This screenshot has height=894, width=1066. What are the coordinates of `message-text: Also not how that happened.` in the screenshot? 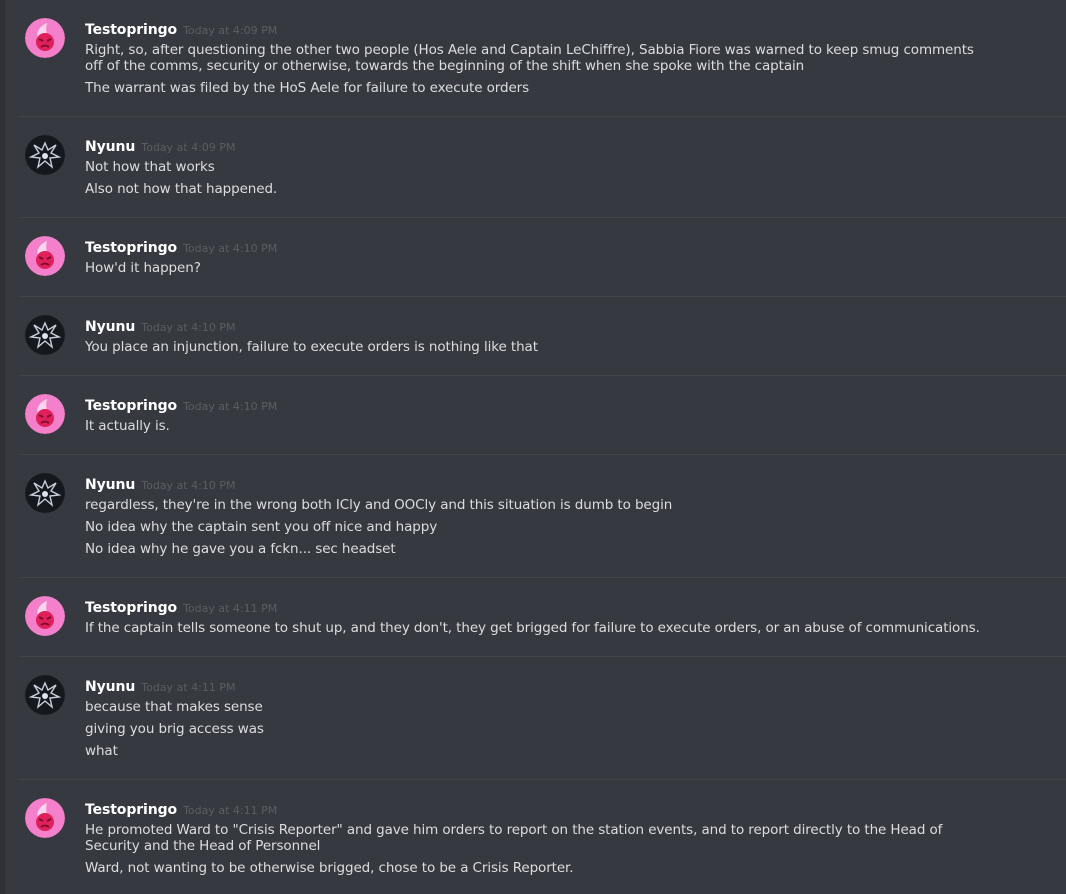 It's located at (181, 189).